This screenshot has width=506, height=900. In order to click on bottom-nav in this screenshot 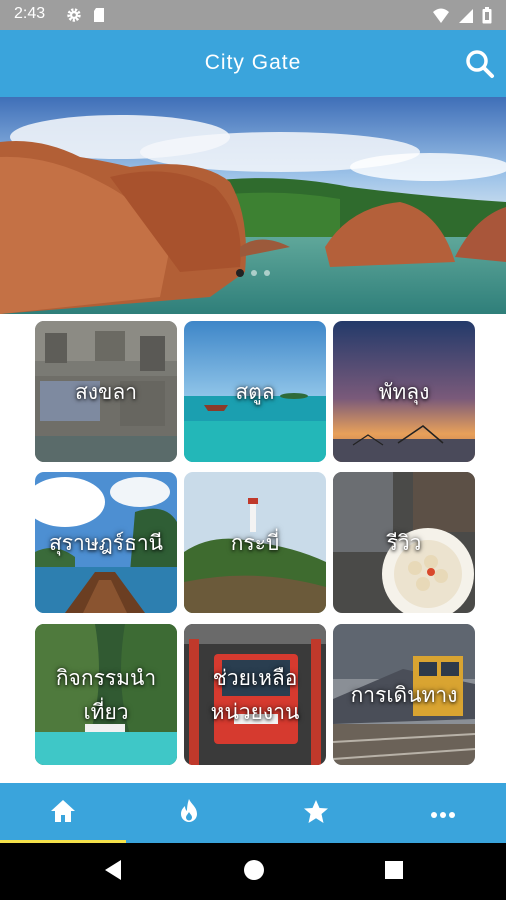, I will do `click(253, 813)`.